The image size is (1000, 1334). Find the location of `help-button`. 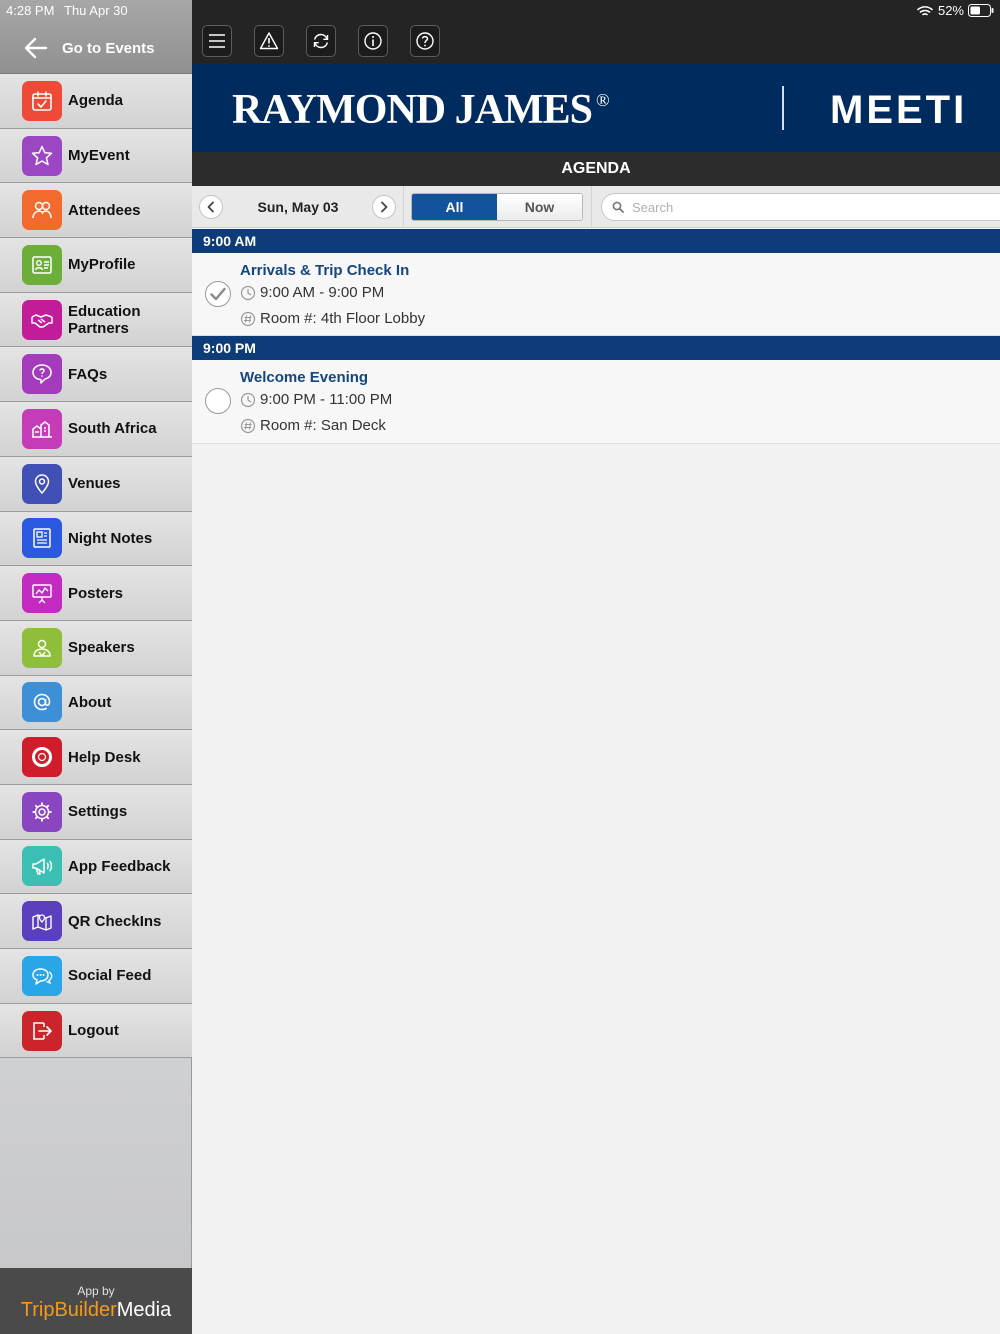

help-button is located at coordinates (425, 41).